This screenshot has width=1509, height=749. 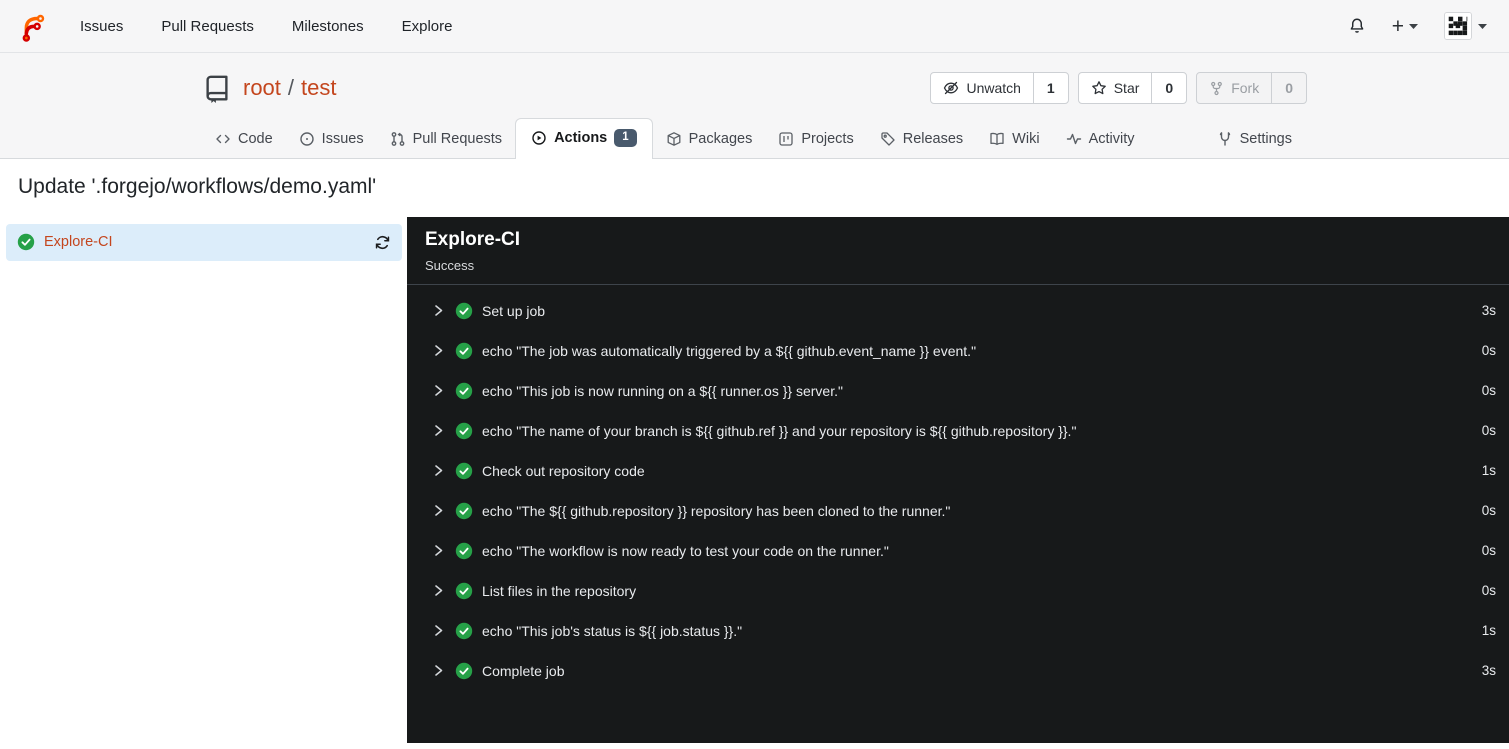 I want to click on tab-pull-requests: Pull Requests, so click(x=446, y=139).